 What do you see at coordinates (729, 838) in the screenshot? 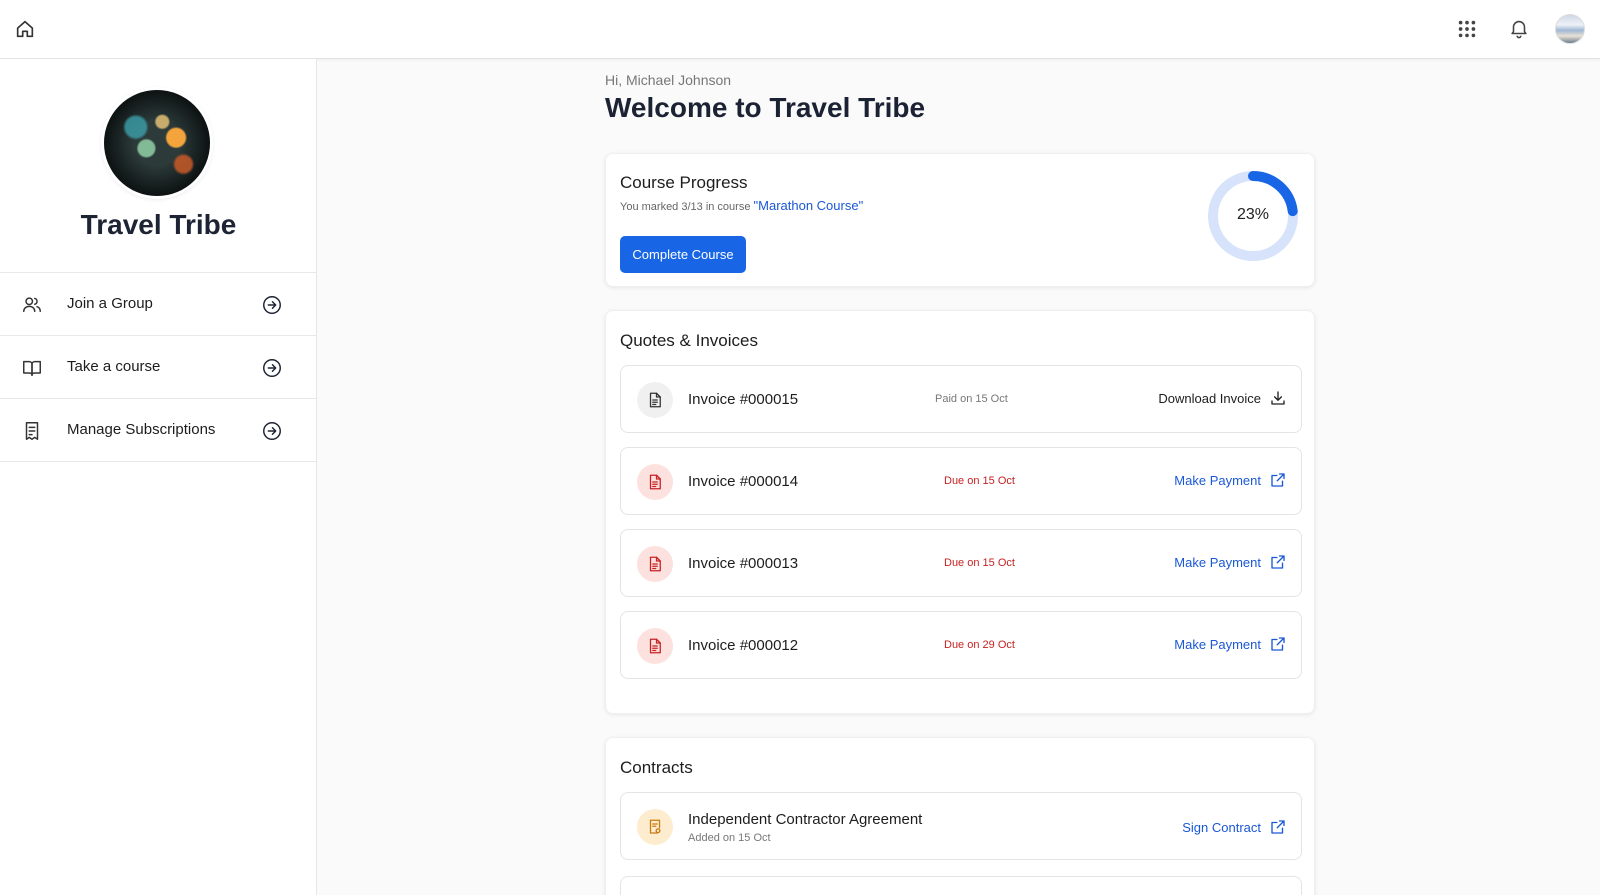
I see `contract-added-date: Added on 15 Oct` at bounding box center [729, 838].